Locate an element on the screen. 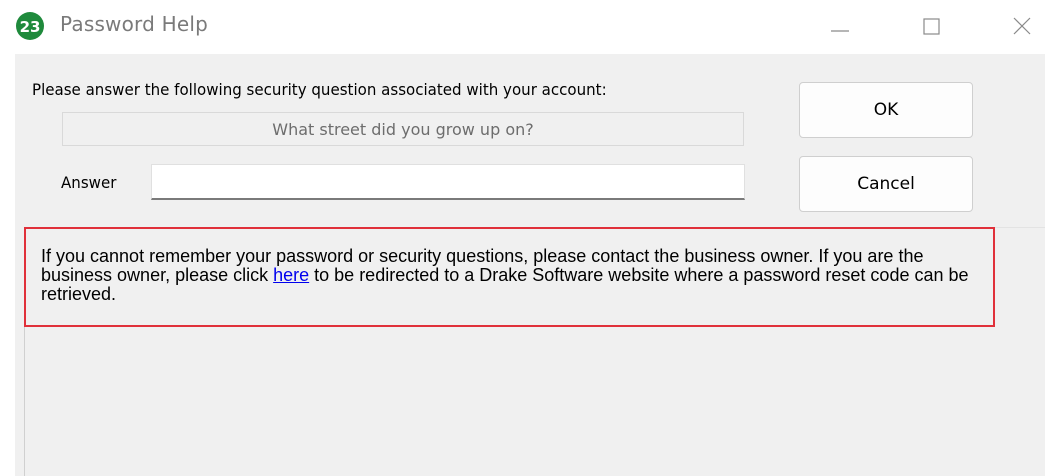 Image resolution: width=1045 pixels, height=476 pixels. close-icon is located at coordinates (1022, 26).